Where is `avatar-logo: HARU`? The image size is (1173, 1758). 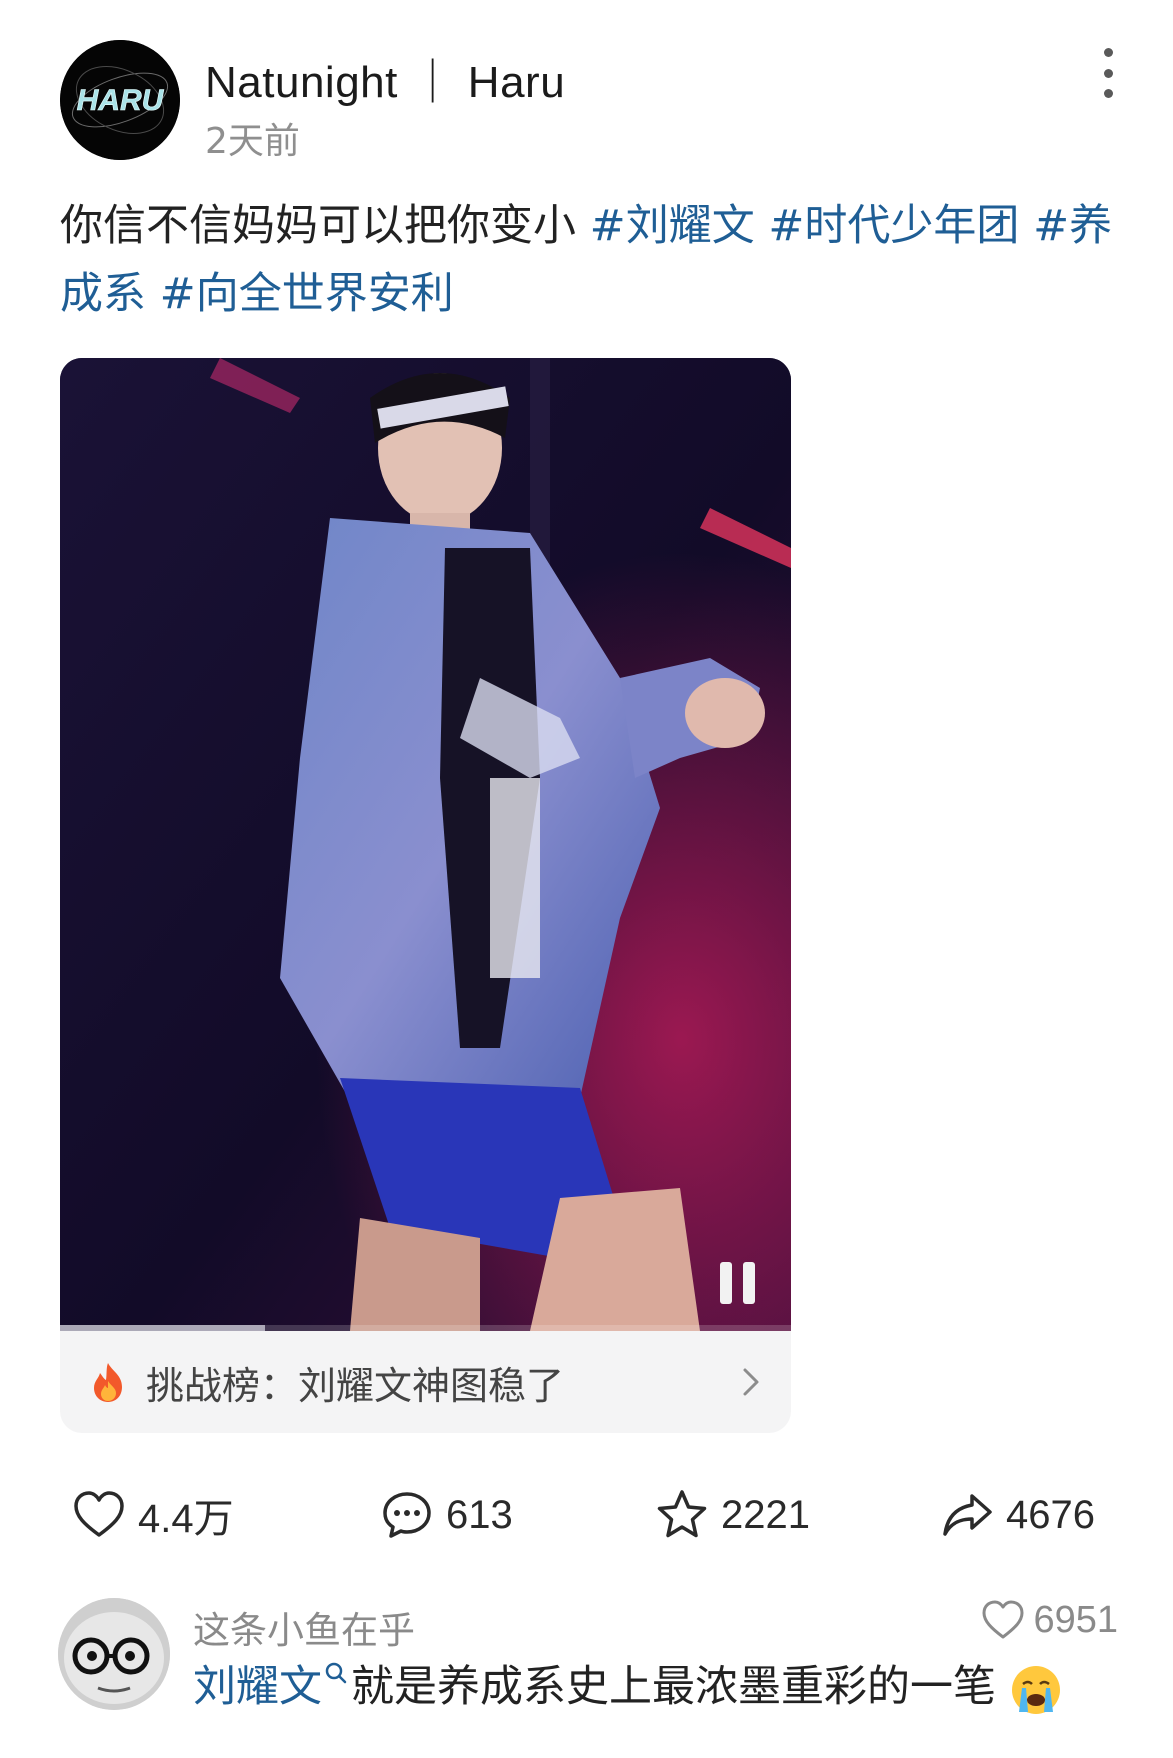
avatar-logo: HARU is located at coordinates (120, 100).